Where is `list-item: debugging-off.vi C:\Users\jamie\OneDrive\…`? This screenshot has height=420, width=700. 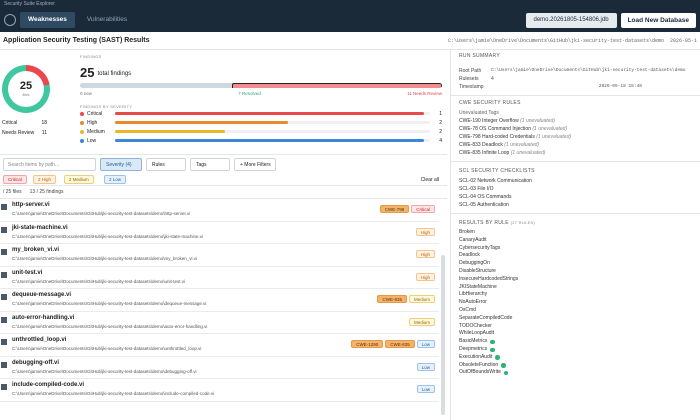
list-item: debugging-off.vi C:\Users\jamie\OneDrive\… is located at coordinates (219, 368).